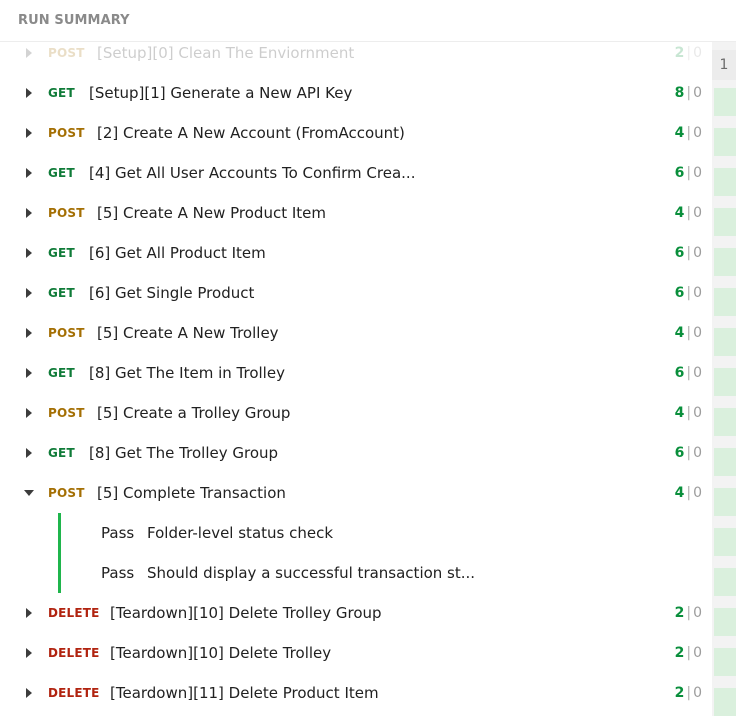 This screenshot has height=716, width=736. I want to click on request-name: [5] Create a Trolley Group, so click(194, 413).